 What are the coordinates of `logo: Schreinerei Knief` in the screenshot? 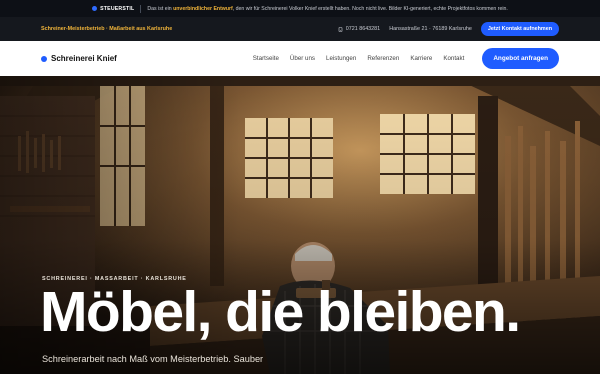 It's located at (79, 58).